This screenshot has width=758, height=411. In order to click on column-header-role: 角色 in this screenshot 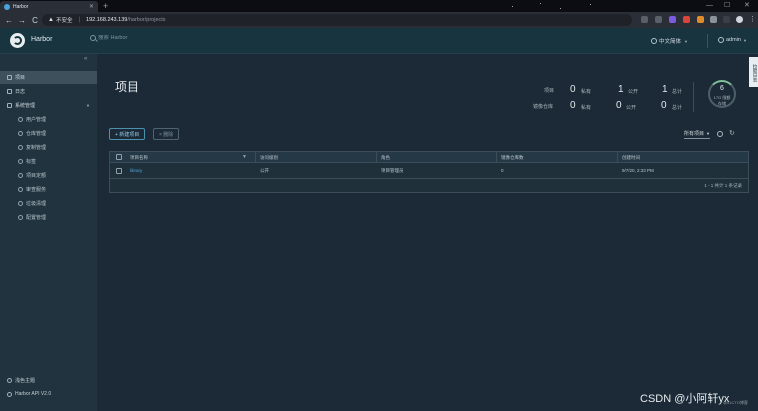, I will do `click(385, 158)`.